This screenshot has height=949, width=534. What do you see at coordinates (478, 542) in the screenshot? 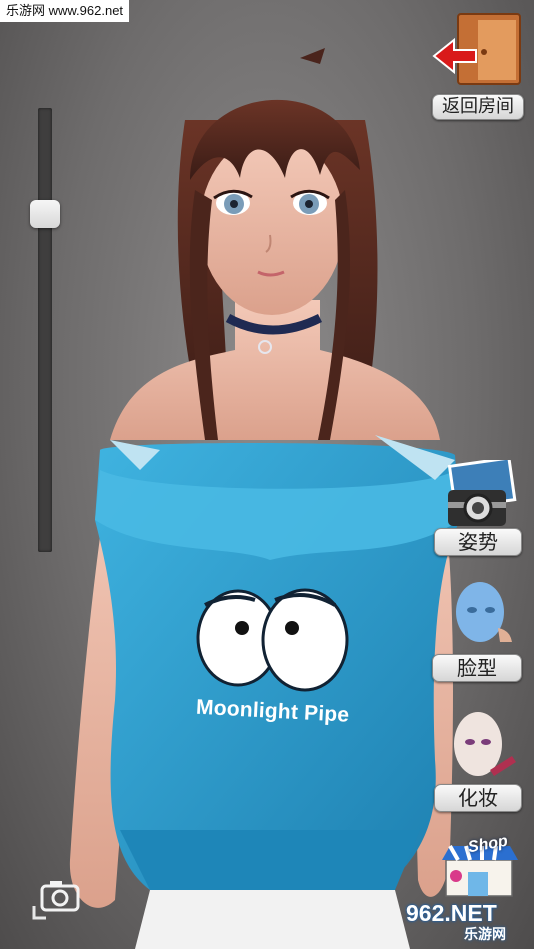
I see `pose-label: 姿势` at bounding box center [478, 542].